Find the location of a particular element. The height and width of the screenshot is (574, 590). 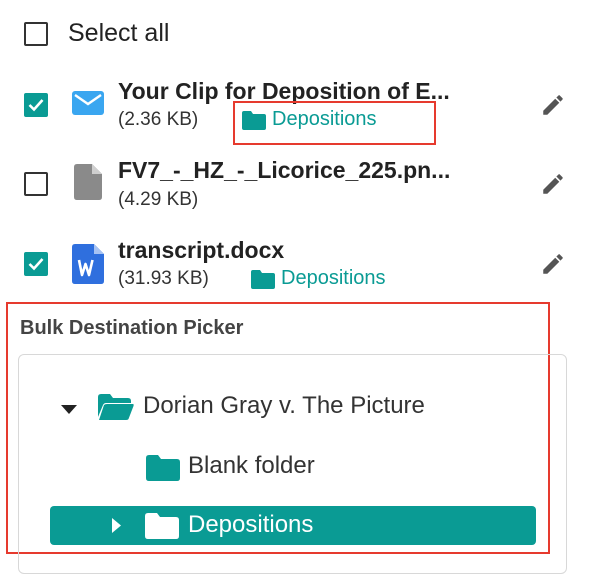

destination-label: Depositions is located at coordinates (333, 278).